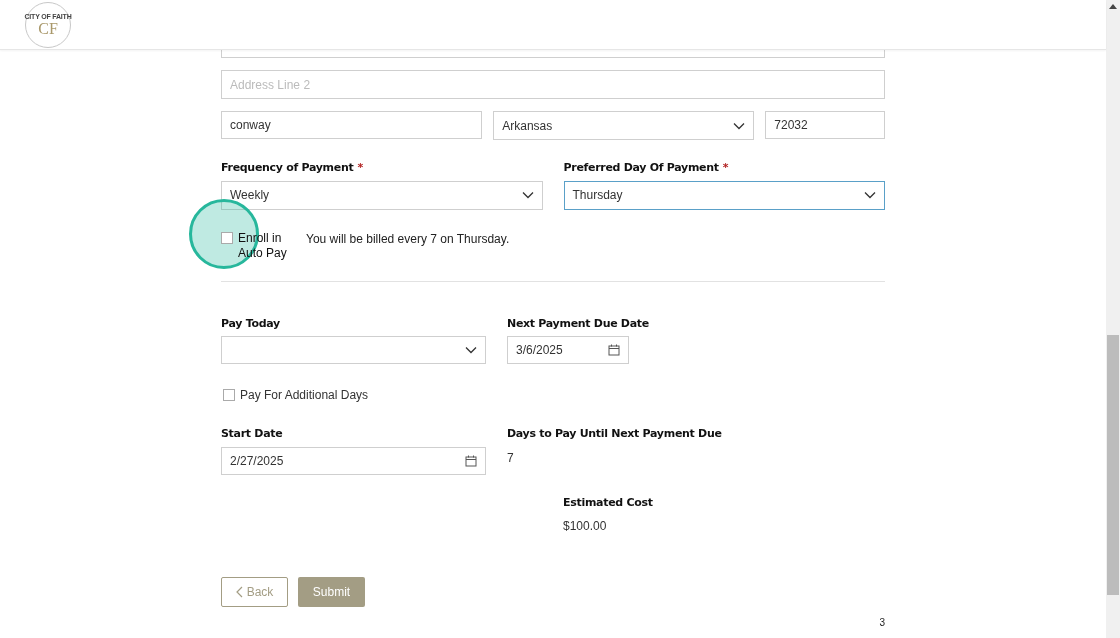 The image size is (1120, 638). What do you see at coordinates (511, 458) in the screenshot?
I see `days-value: 7` at bounding box center [511, 458].